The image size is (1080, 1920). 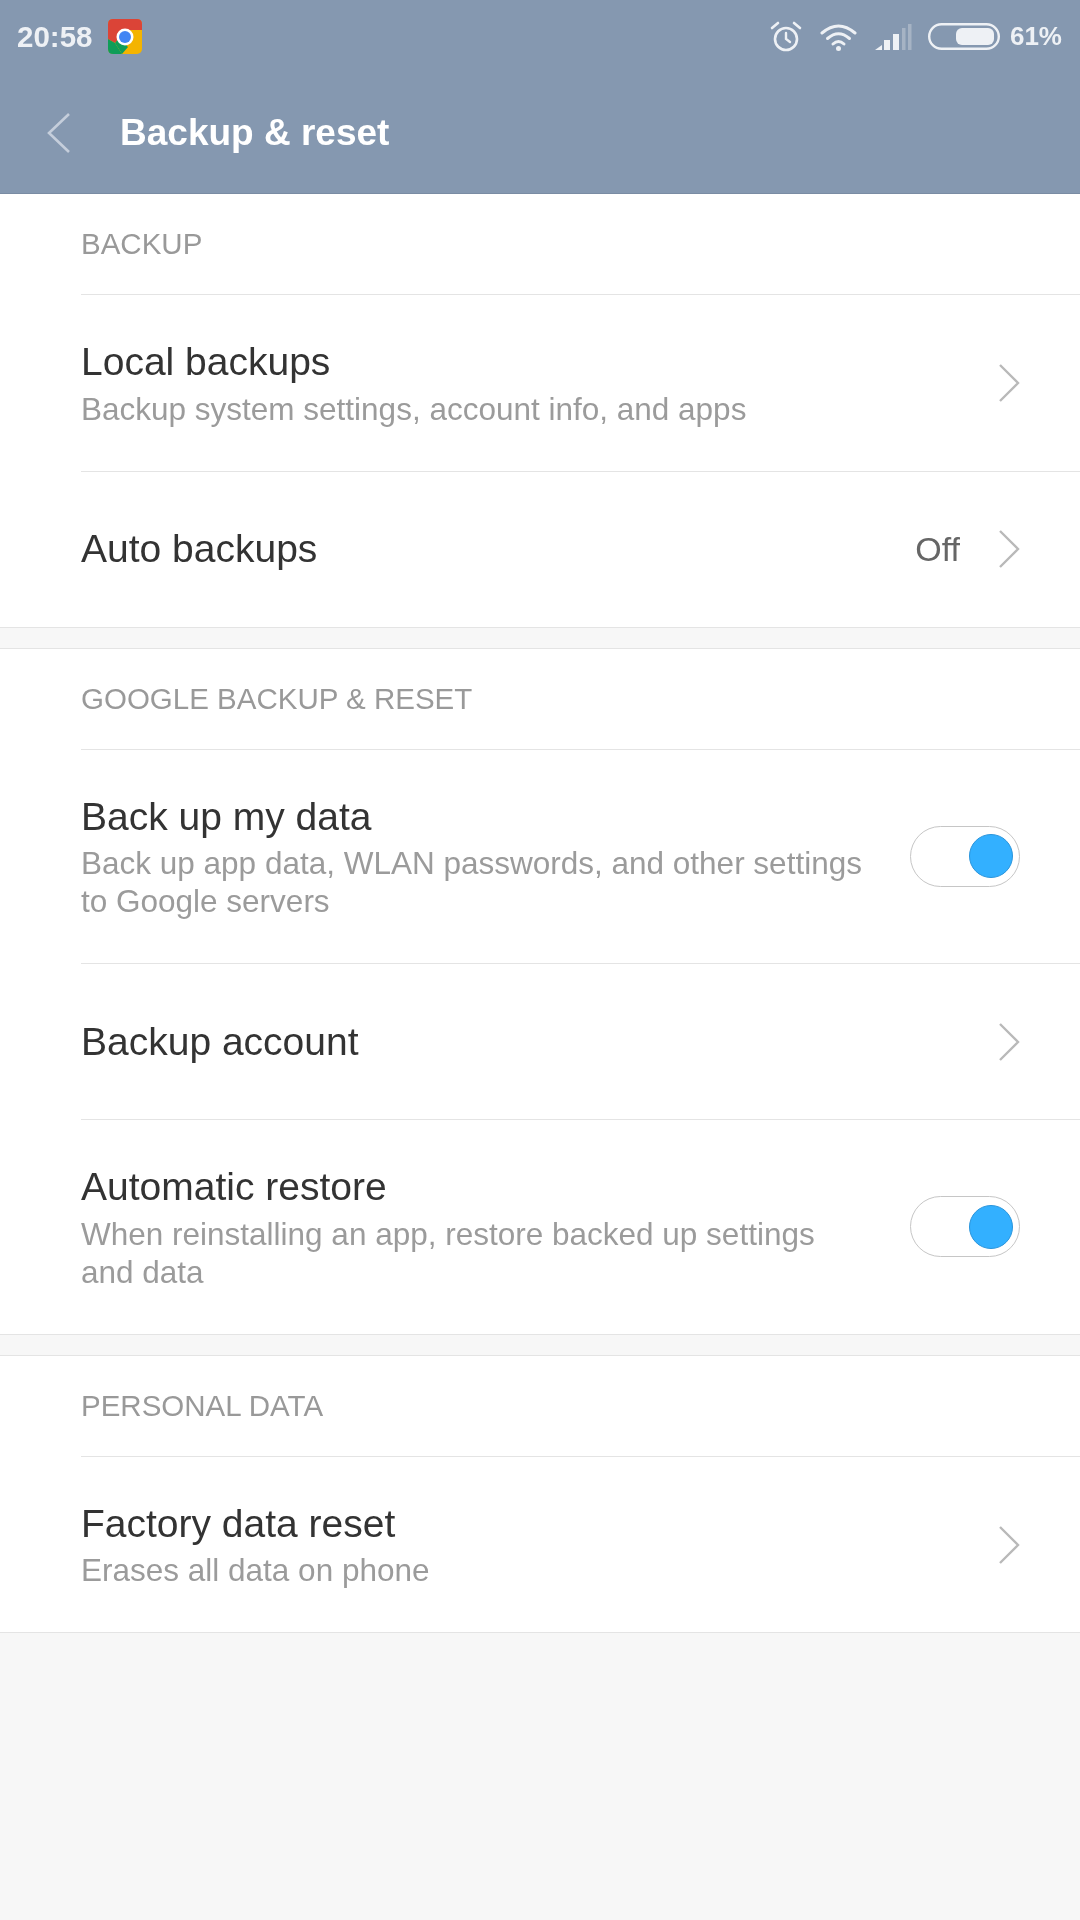 I want to click on settings-item: Back up my data Back up app data, WLAN passwords, and other settings to Google servers, so click(x=580, y=856).